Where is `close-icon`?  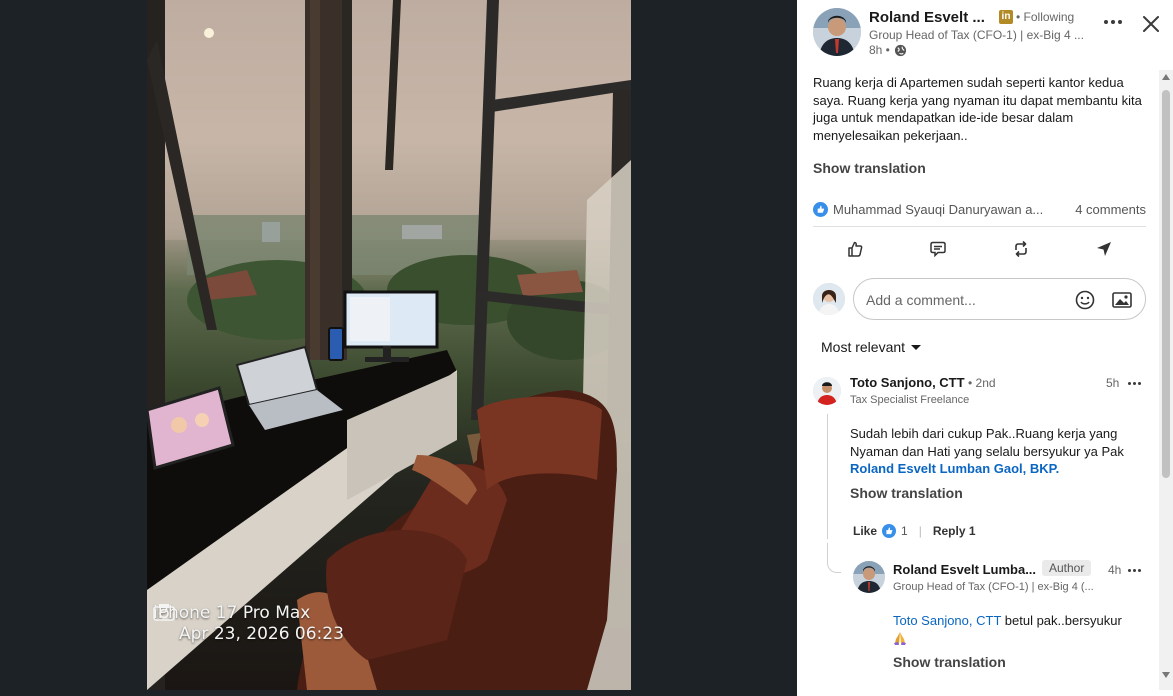
close-icon is located at coordinates (1151, 24).